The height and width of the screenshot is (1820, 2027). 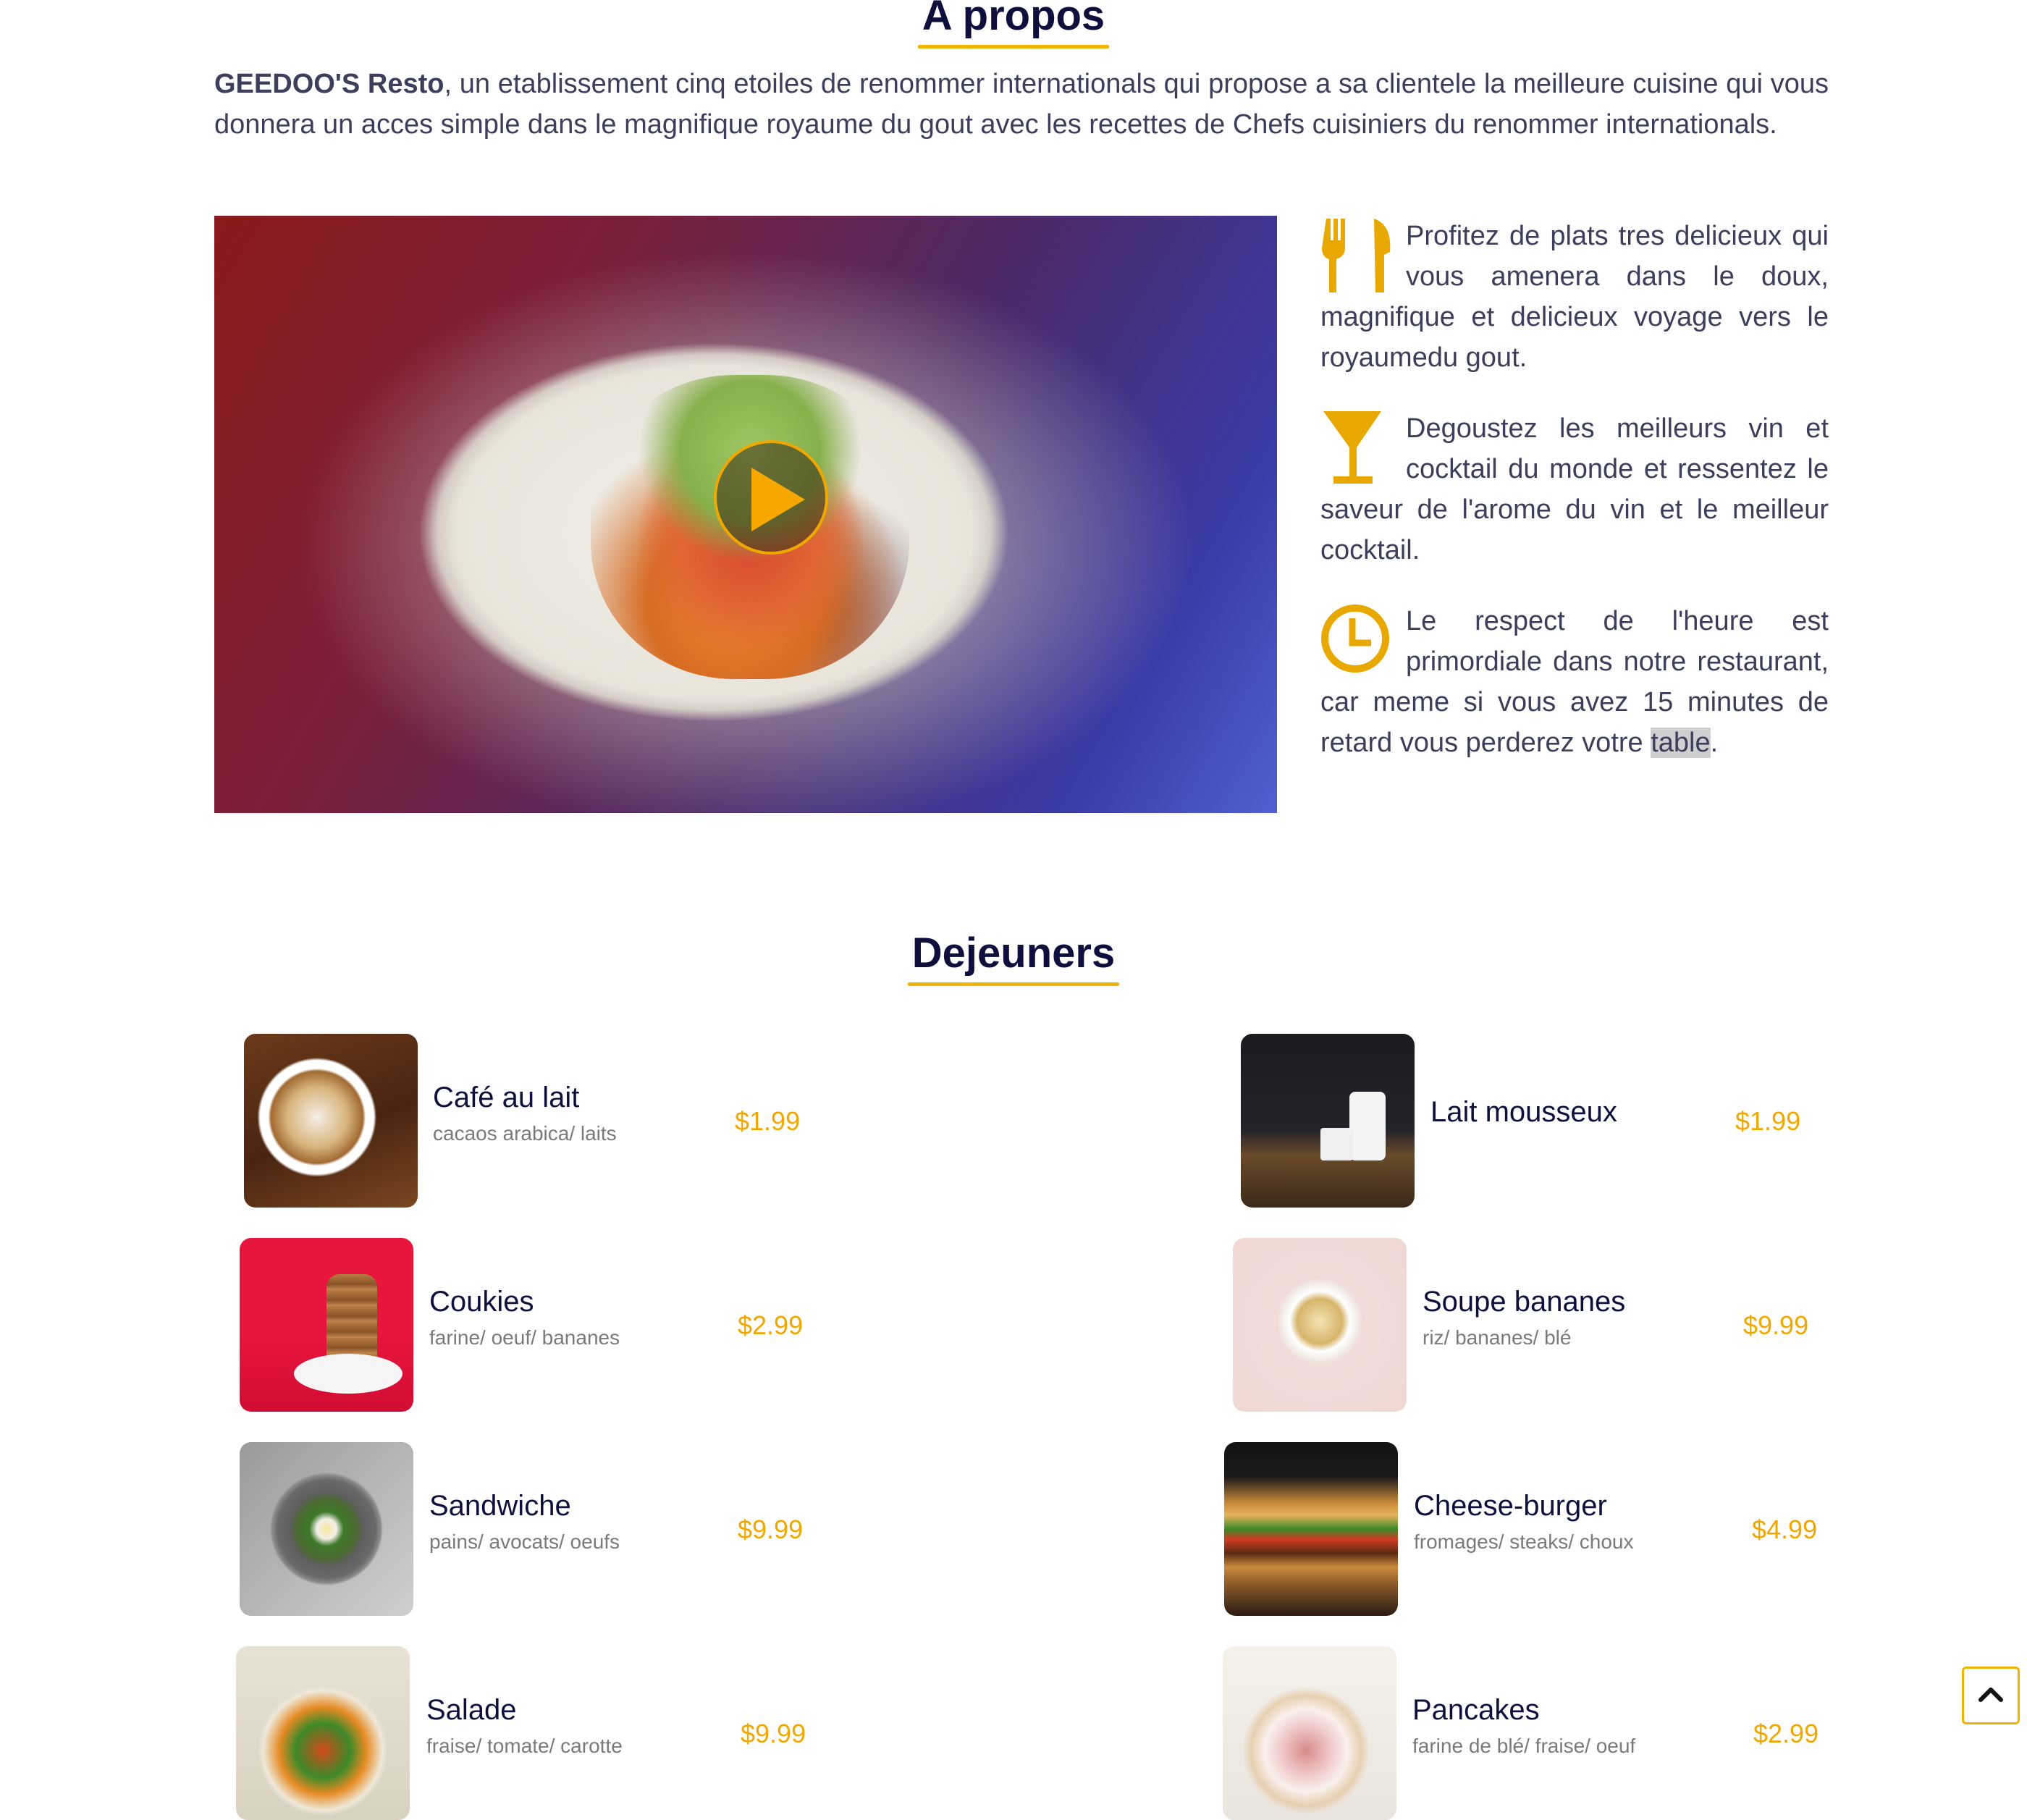 I want to click on item-desc: fraise/ tomate/ carotte, so click(x=525, y=1746).